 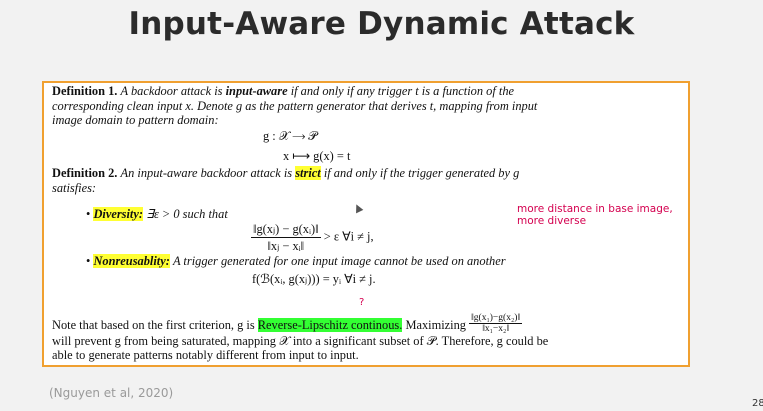 What do you see at coordinates (595, 209) in the screenshot?
I see `annotation-line-1: more distance in base image,` at bounding box center [595, 209].